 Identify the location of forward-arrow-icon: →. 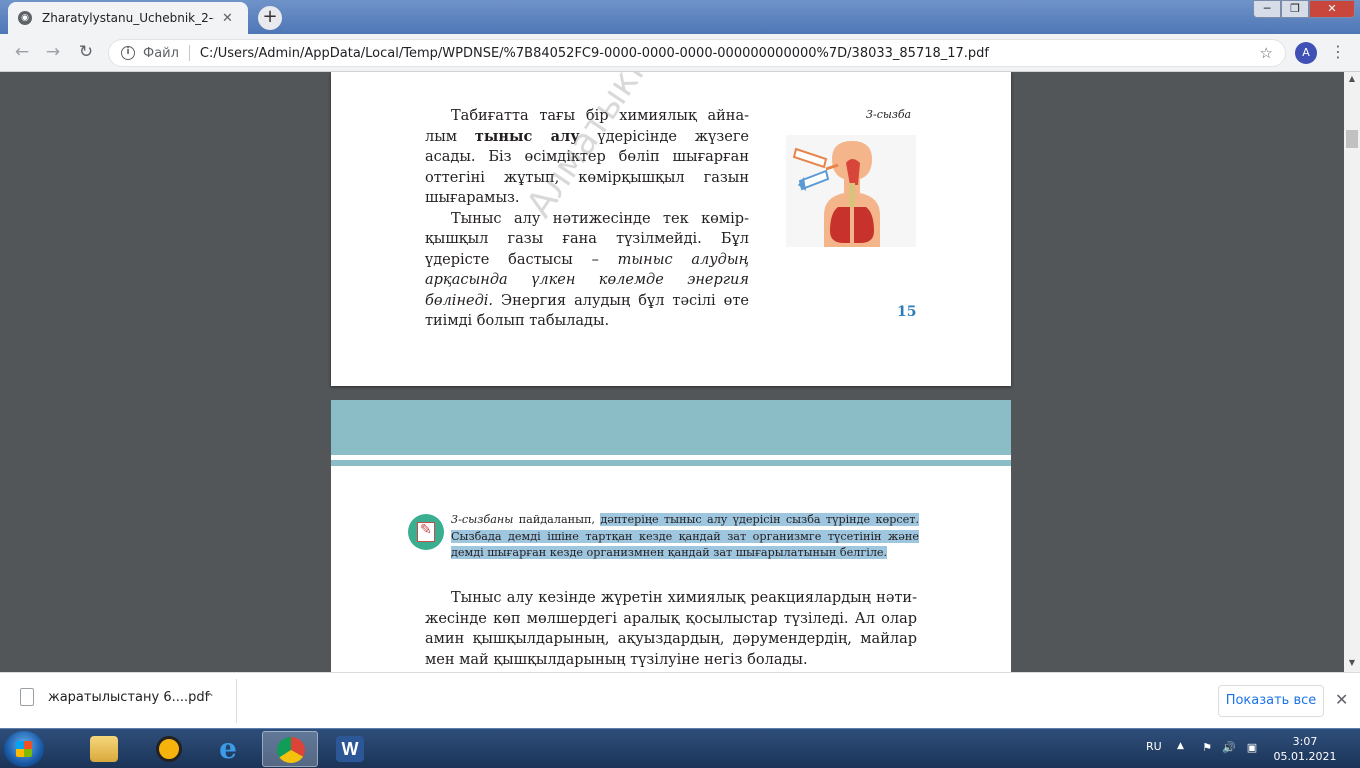
(53, 53).